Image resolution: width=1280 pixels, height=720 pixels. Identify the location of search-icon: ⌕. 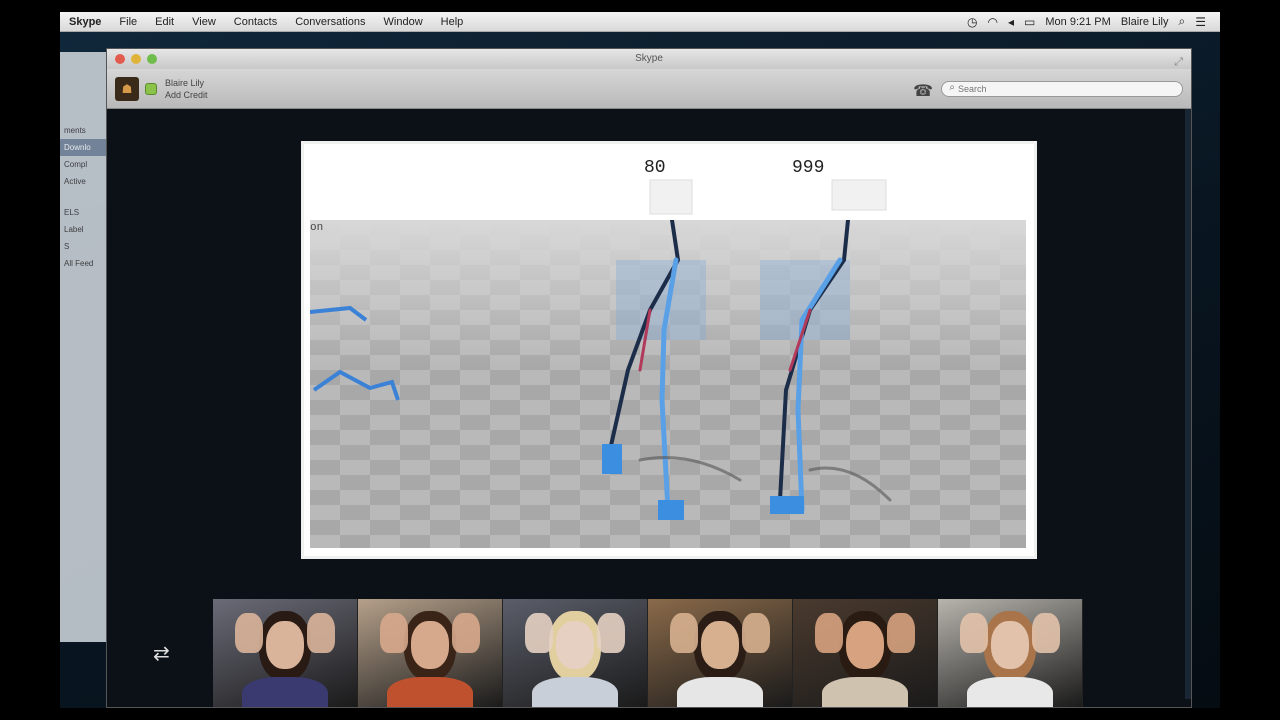
(952, 87).